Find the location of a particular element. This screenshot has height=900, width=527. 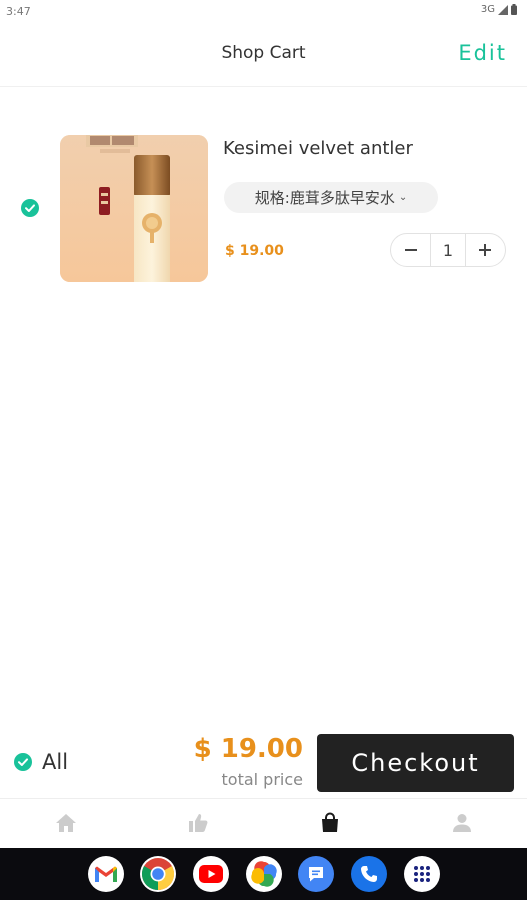

product-price: $ 19.00 is located at coordinates (254, 251).